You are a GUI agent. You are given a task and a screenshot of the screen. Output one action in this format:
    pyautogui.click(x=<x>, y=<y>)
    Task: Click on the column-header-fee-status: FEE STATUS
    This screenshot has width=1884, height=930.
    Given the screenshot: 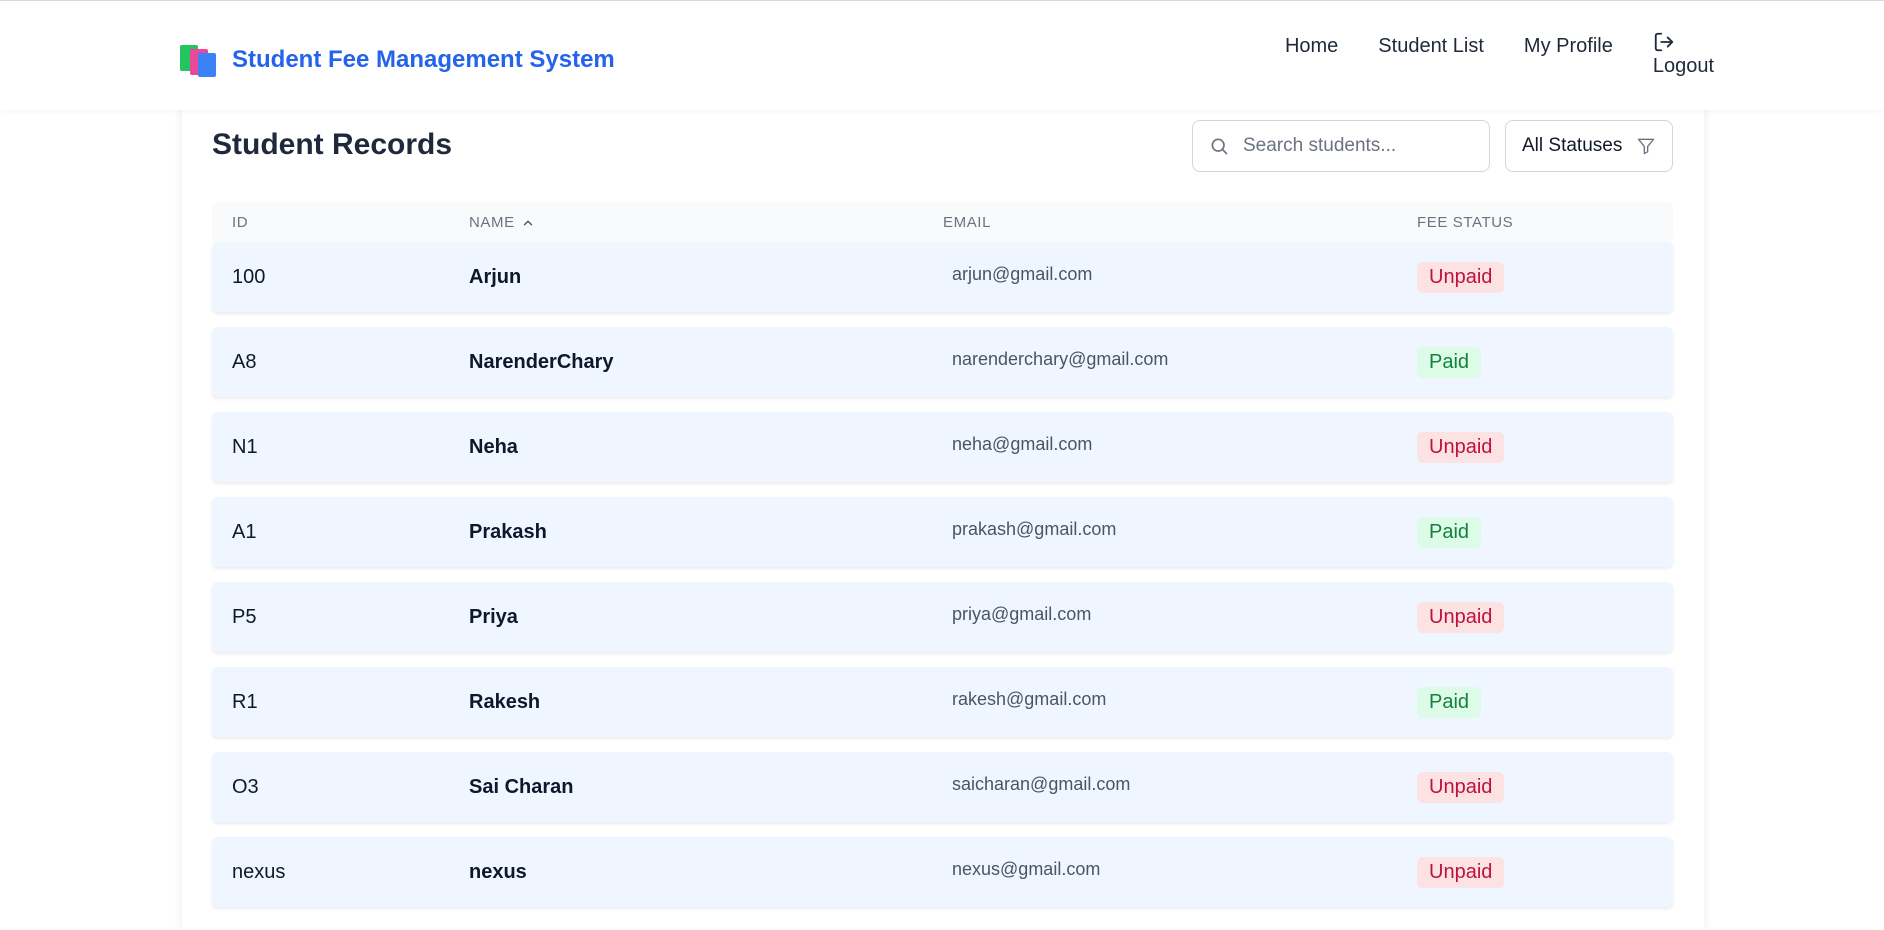 What is the action you would take?
    pyautogui.click(x=1465, y=222)
    